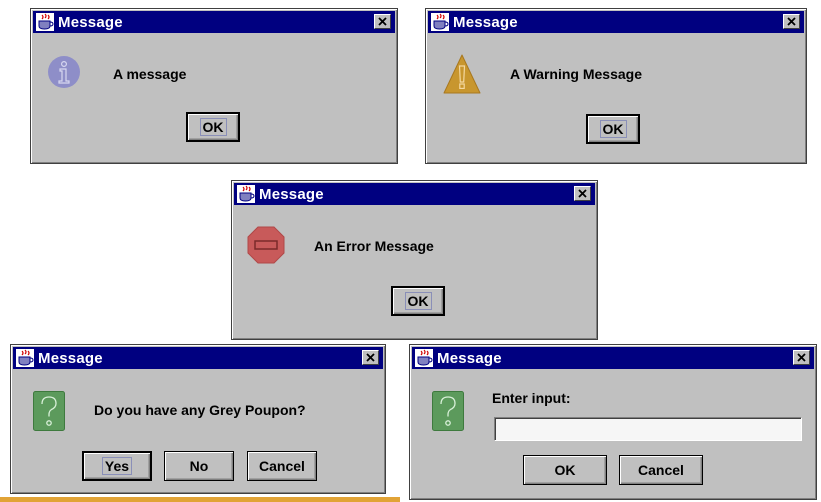 This screenshot has width=821, height=502. I want to click on info-icon, so click(64, 72).